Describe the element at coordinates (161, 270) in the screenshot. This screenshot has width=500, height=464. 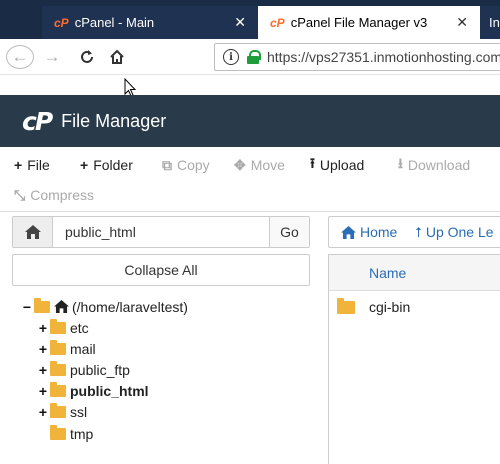
I see `collapse-all-button: Collapse All` at that location.